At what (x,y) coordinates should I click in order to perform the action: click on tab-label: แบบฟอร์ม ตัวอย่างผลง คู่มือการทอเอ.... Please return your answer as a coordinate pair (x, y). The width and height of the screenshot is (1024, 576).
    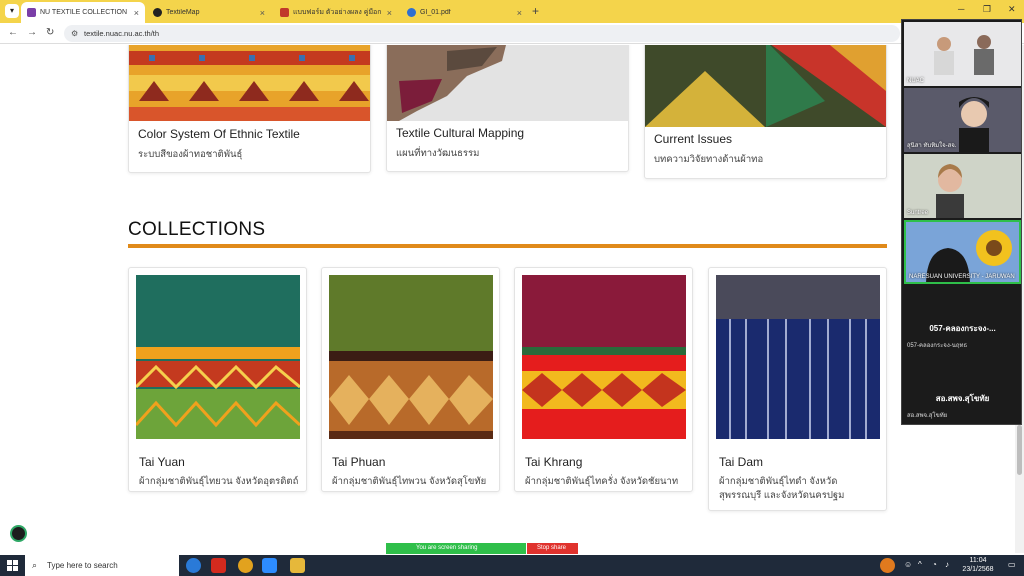
    Looking at the image, I should click on (337, 12).